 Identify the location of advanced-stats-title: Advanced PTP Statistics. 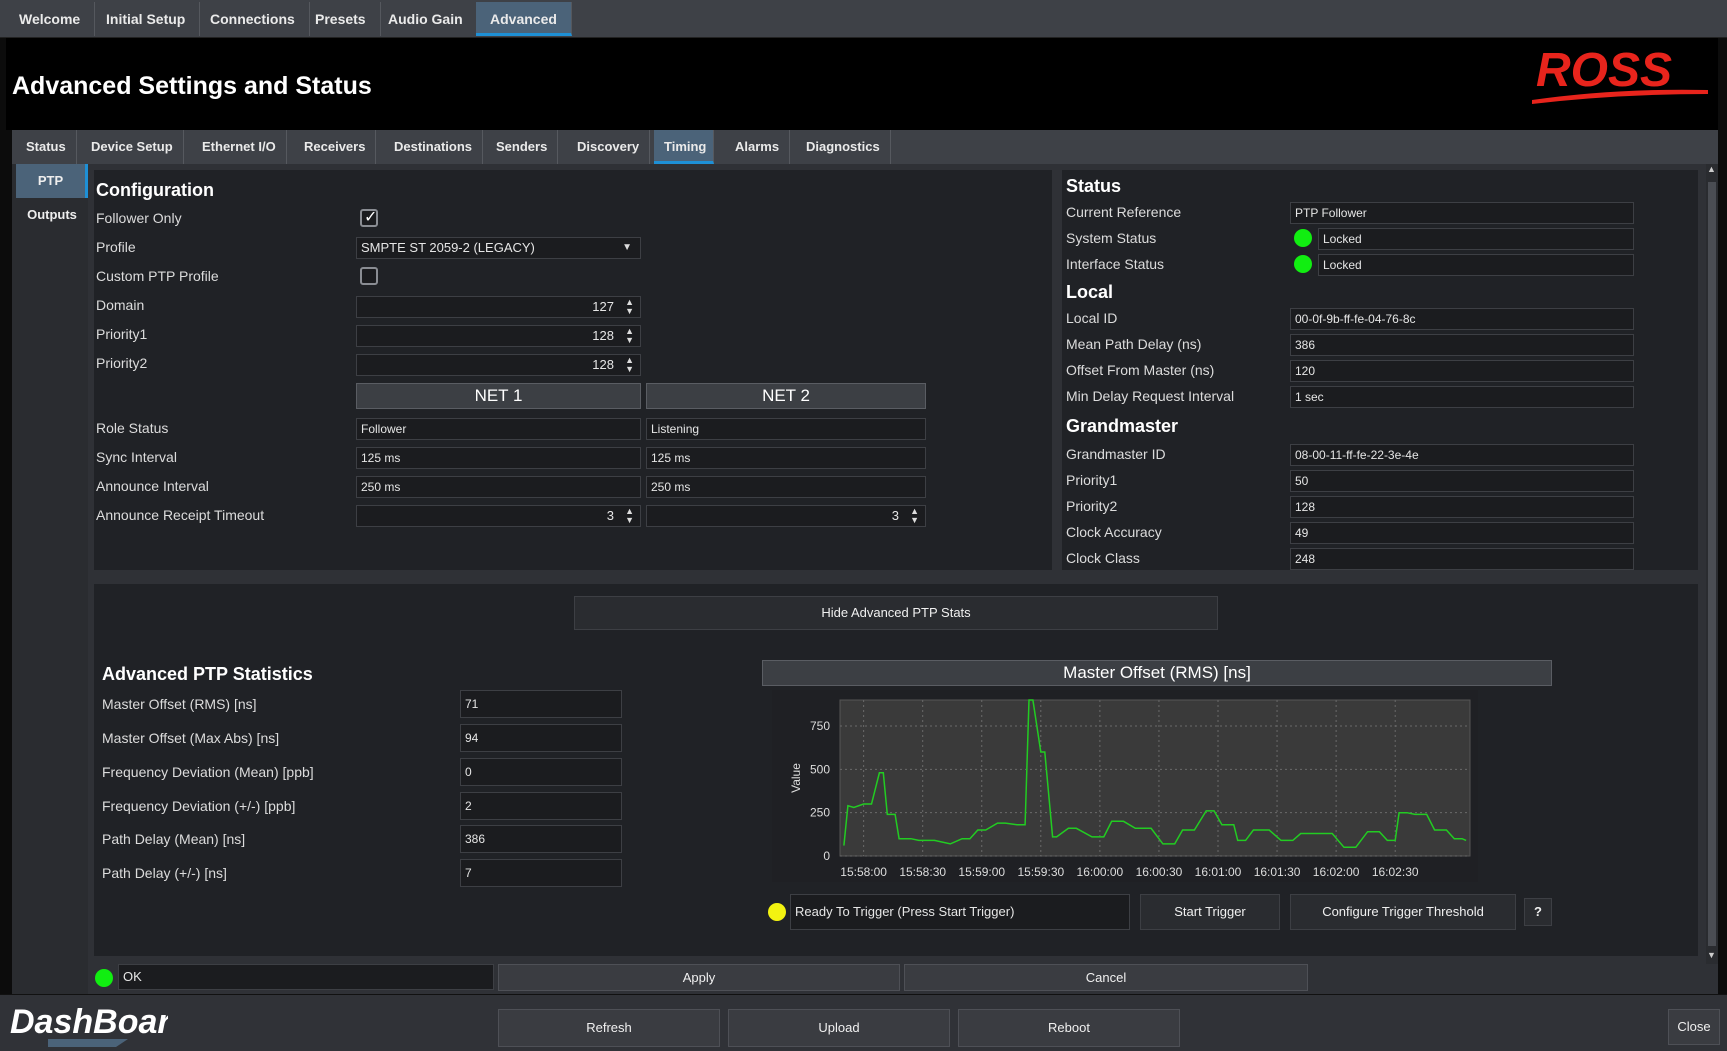
(207, 674).